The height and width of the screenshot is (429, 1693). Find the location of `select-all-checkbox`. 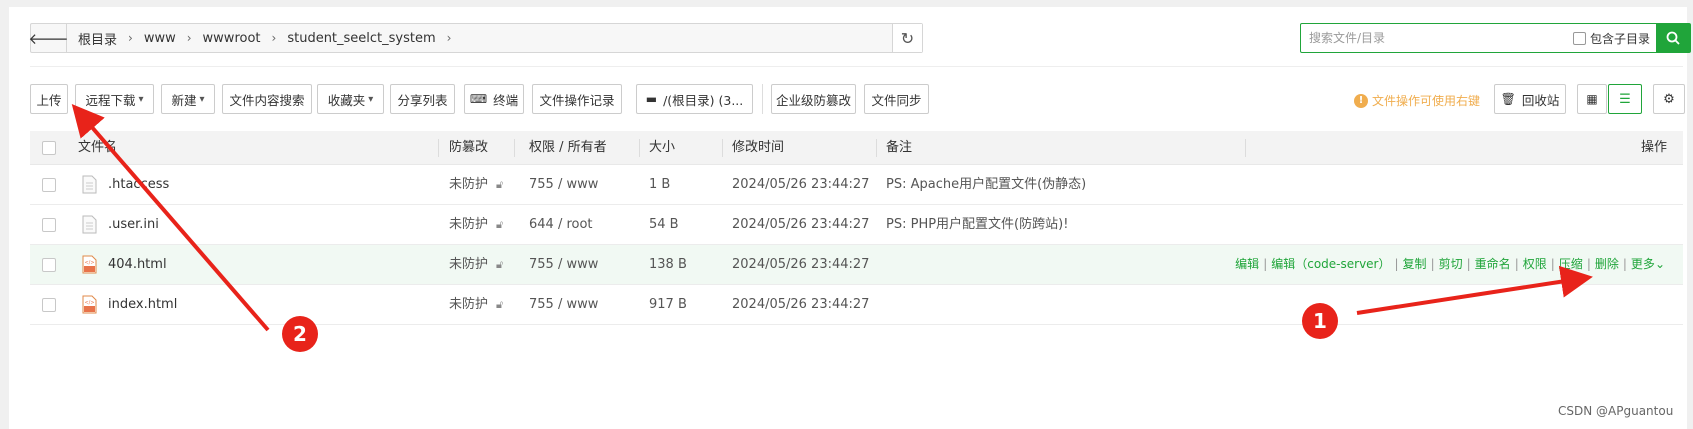

select-all-checkbox is located at coordinates (49, 148).